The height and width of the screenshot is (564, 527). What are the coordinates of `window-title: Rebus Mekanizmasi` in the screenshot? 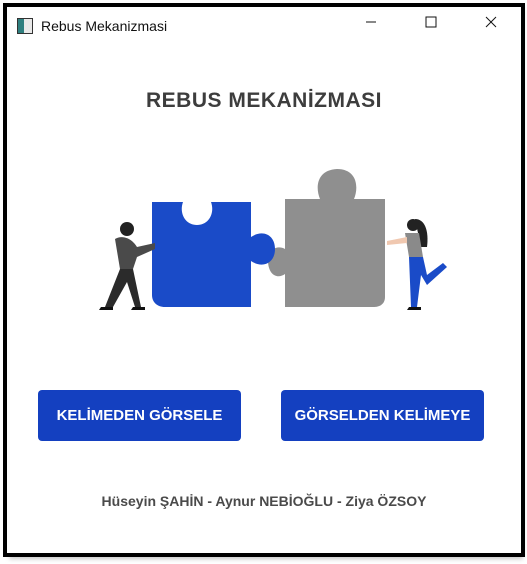 It's located at (104, 26).